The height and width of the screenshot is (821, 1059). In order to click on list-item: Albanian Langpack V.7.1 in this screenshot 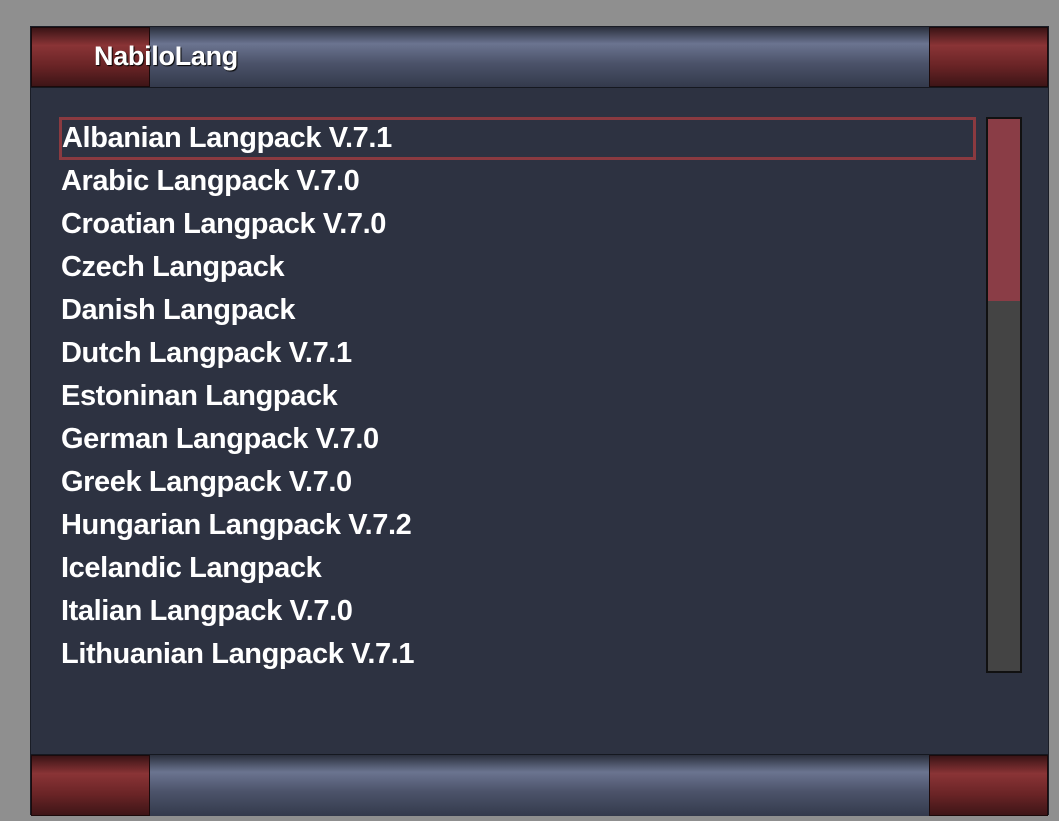, I will do `click(517, 138)`.